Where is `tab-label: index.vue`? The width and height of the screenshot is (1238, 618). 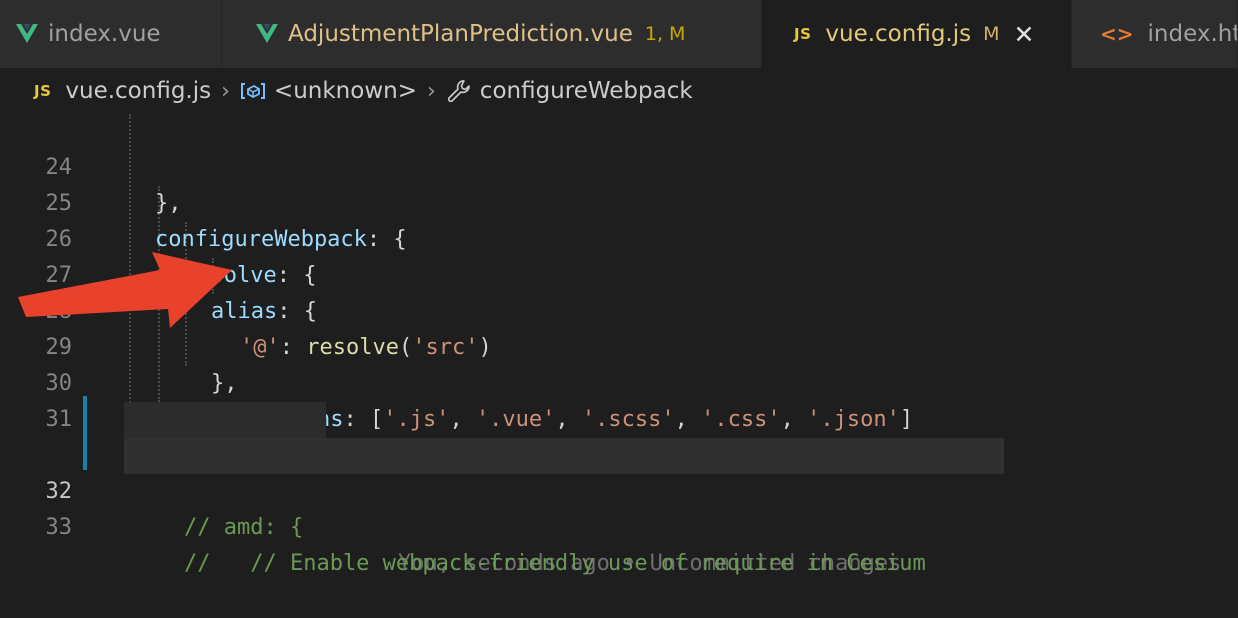 tab-label: index.vue is located at coordinates (104, 34).